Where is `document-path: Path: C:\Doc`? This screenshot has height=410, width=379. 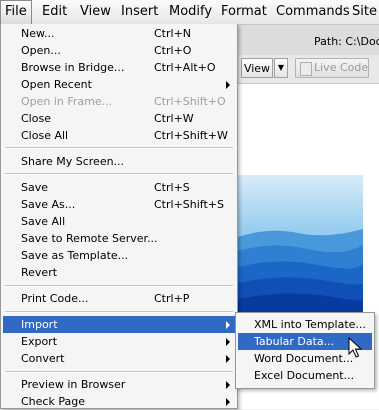
document-path: Path: C:\Doc is located at coordinates (346, 41).